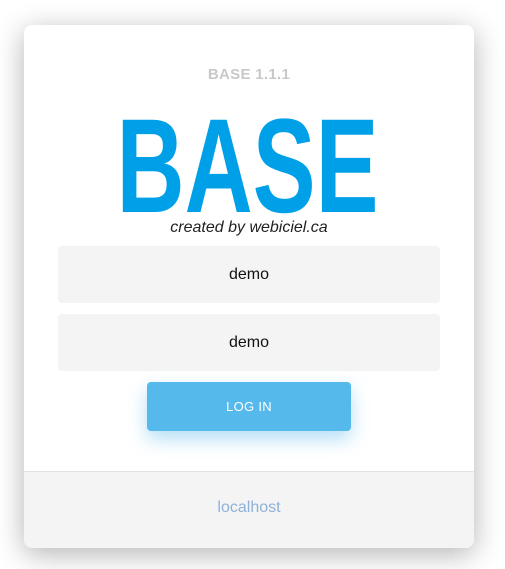 The image size is (505, 569). Describe the element at coordinates (249, 274) in the screenshot. I see `username-field` at that location.